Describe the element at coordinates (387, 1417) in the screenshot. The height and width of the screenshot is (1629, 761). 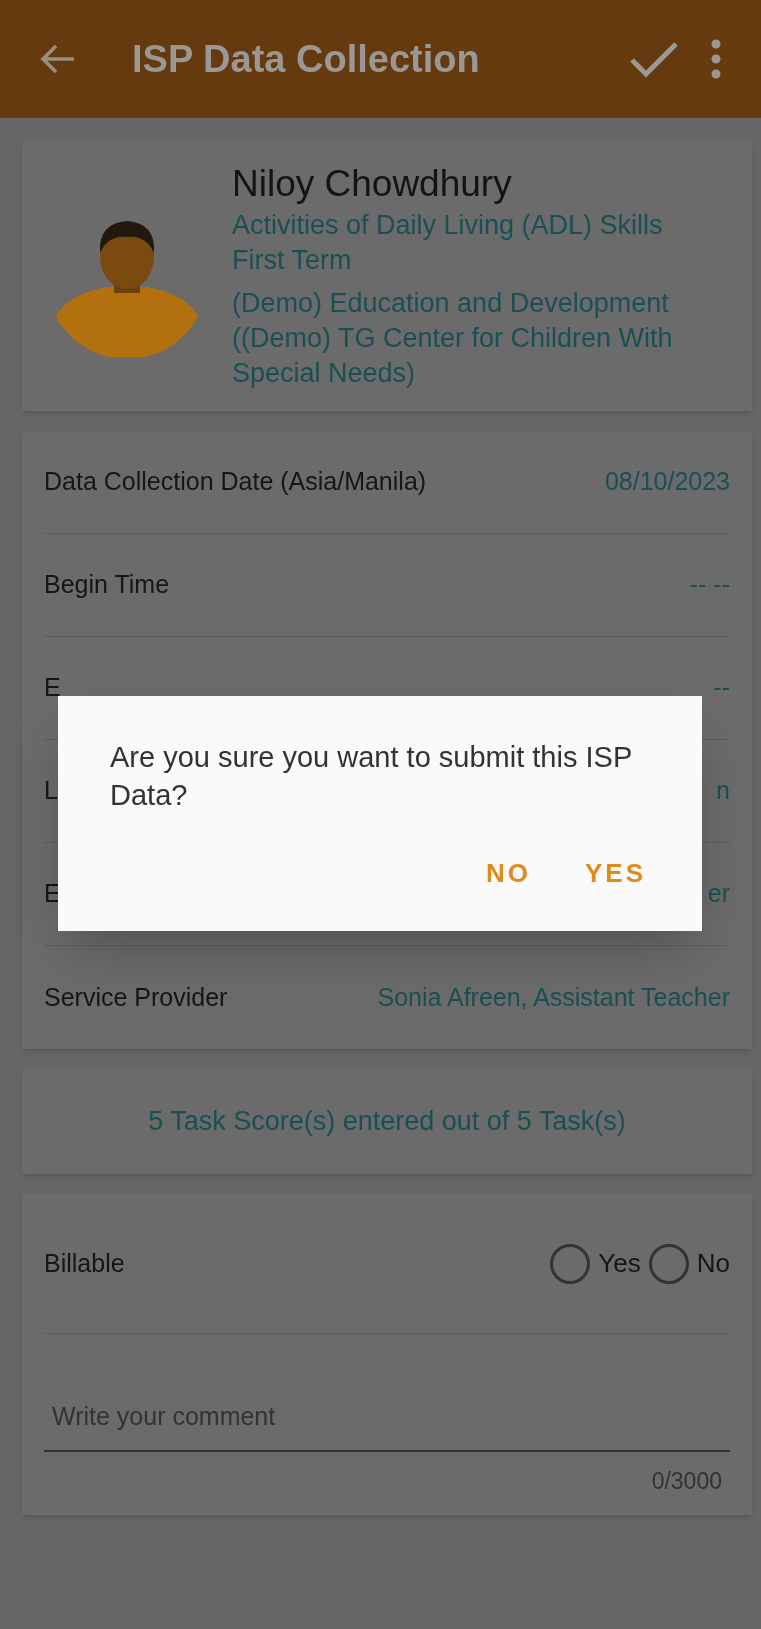
I see `comment-field: Write your comment` at that location.